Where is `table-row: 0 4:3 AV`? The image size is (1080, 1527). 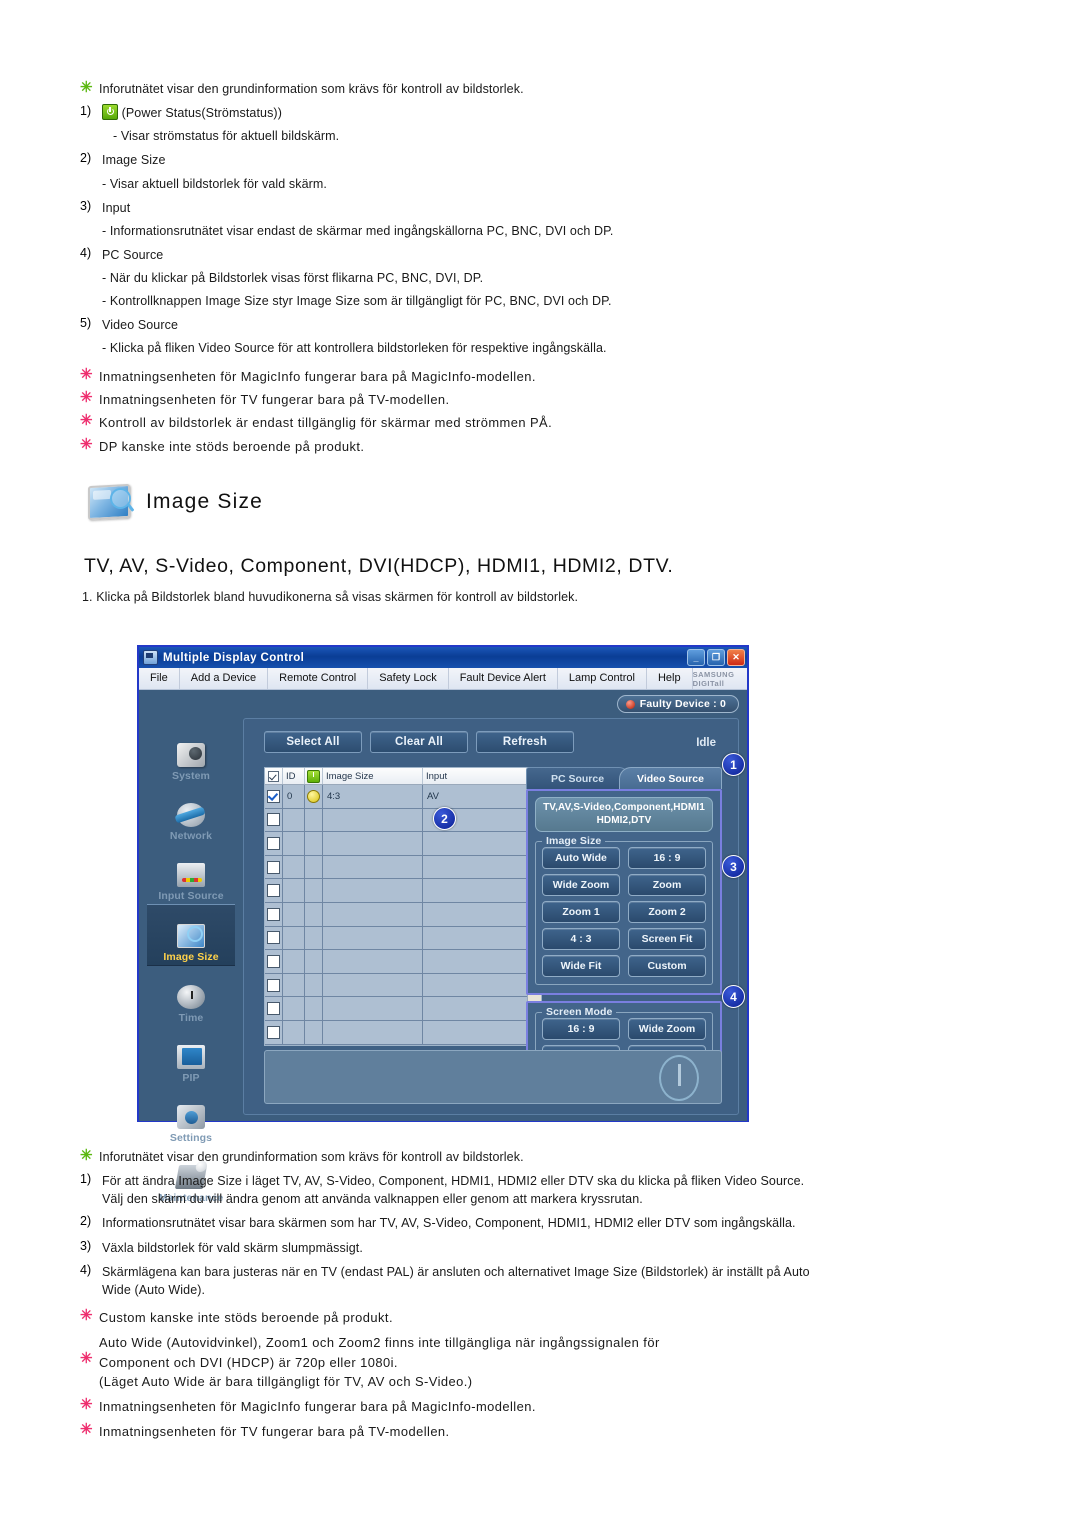
table-row: 0 4:3 AV is located at coordinates (396, 797).